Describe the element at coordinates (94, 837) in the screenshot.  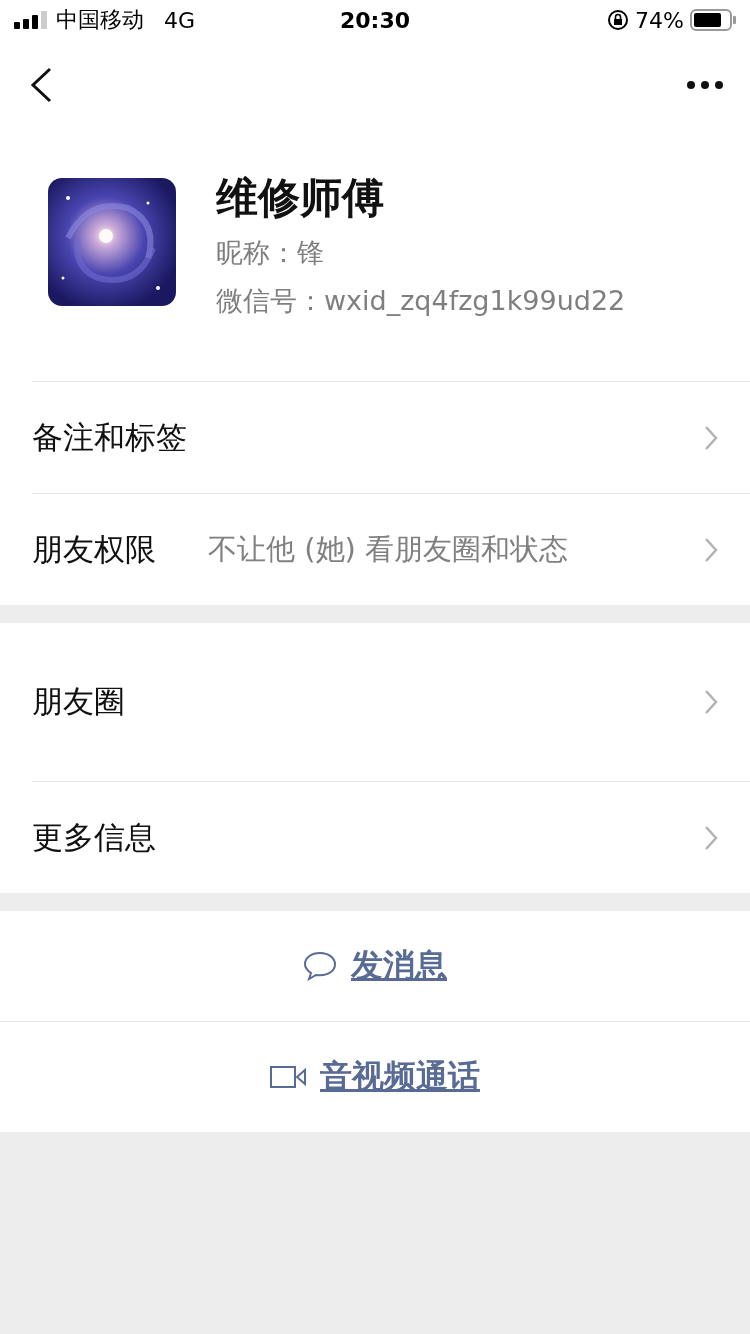
I see `row-label: 更多信息` at that location.